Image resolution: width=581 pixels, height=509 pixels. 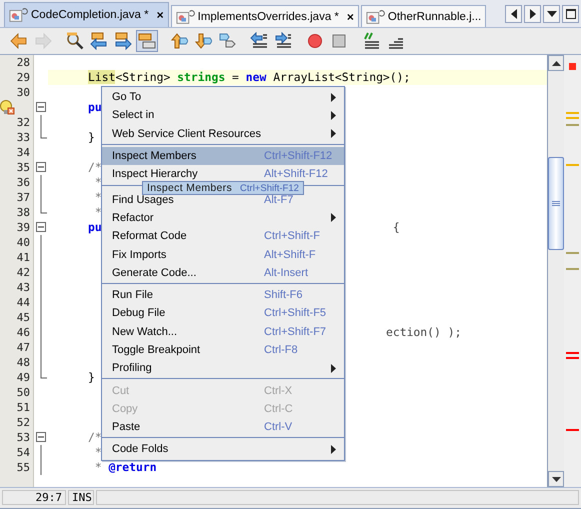 What do you see at coordinates (90, 15) in the screenshot?
I see `tab-label: CodeCompletion.java *` at bounding box center [90, 15].